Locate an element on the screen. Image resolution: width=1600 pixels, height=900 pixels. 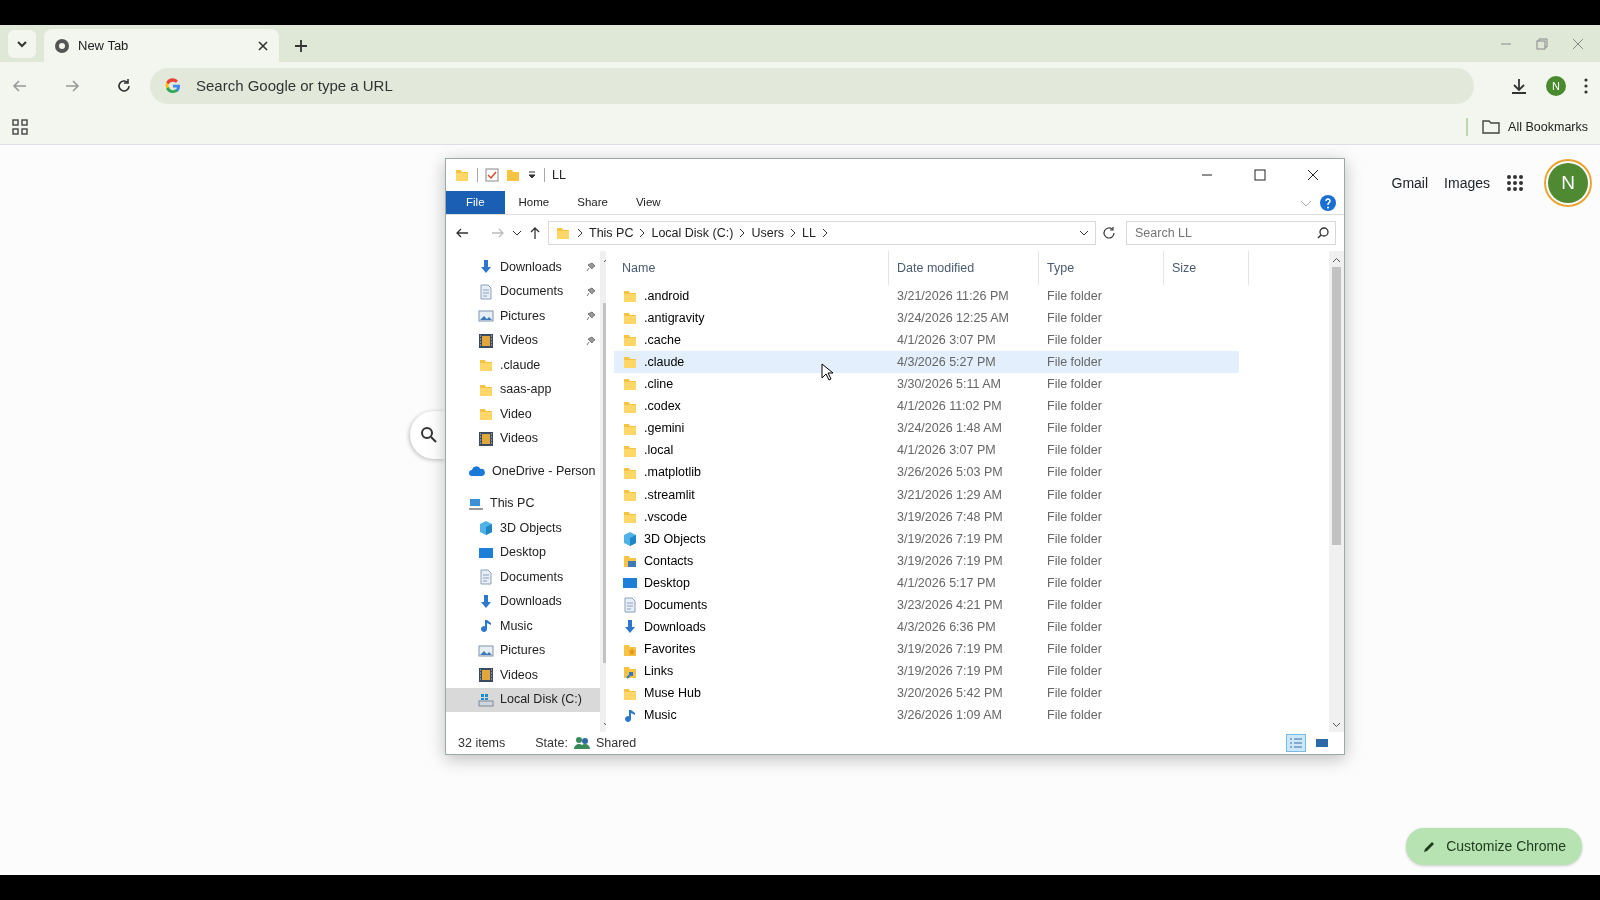
file-name: 3D Objects is located at coordinates (675, 539).